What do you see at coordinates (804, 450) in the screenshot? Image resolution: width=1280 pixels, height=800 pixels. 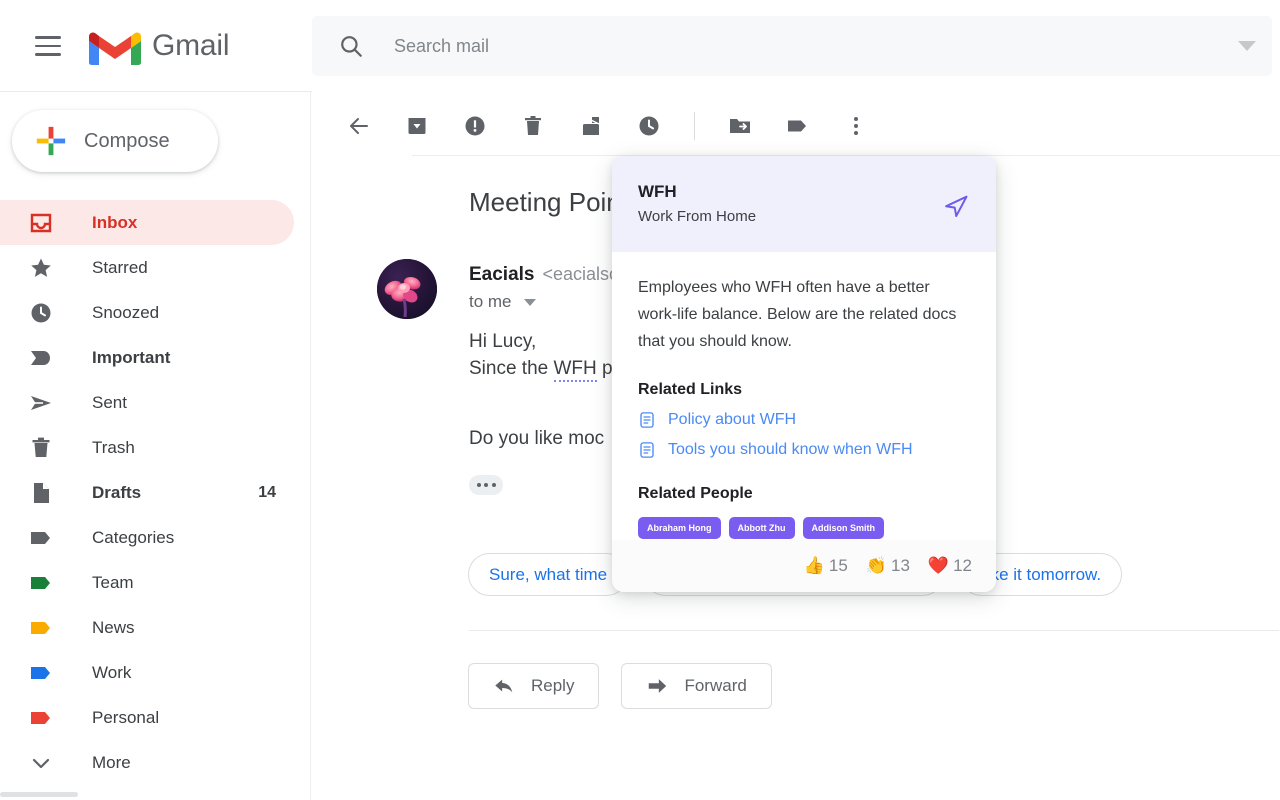 I see `related-link-item: Tools you should know when WFH` at bounding box center [804, 450].